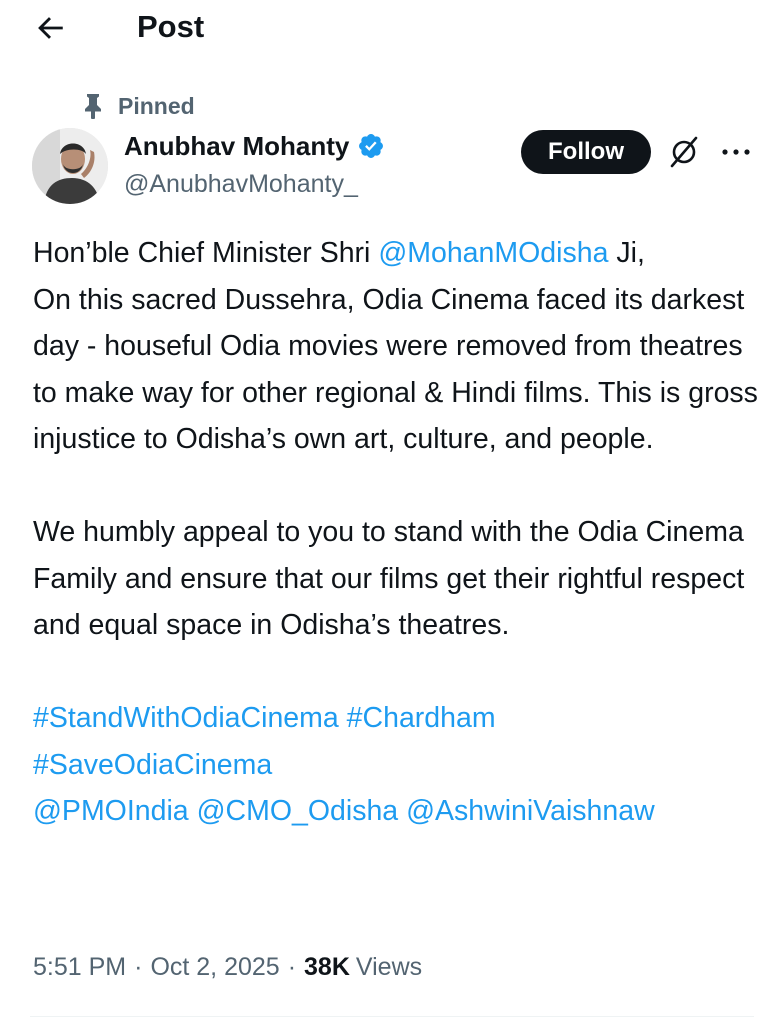 This screenshot has height=1024, width=784. I want to click on author-name: Anubhav Mohanty, so click(254, 146).